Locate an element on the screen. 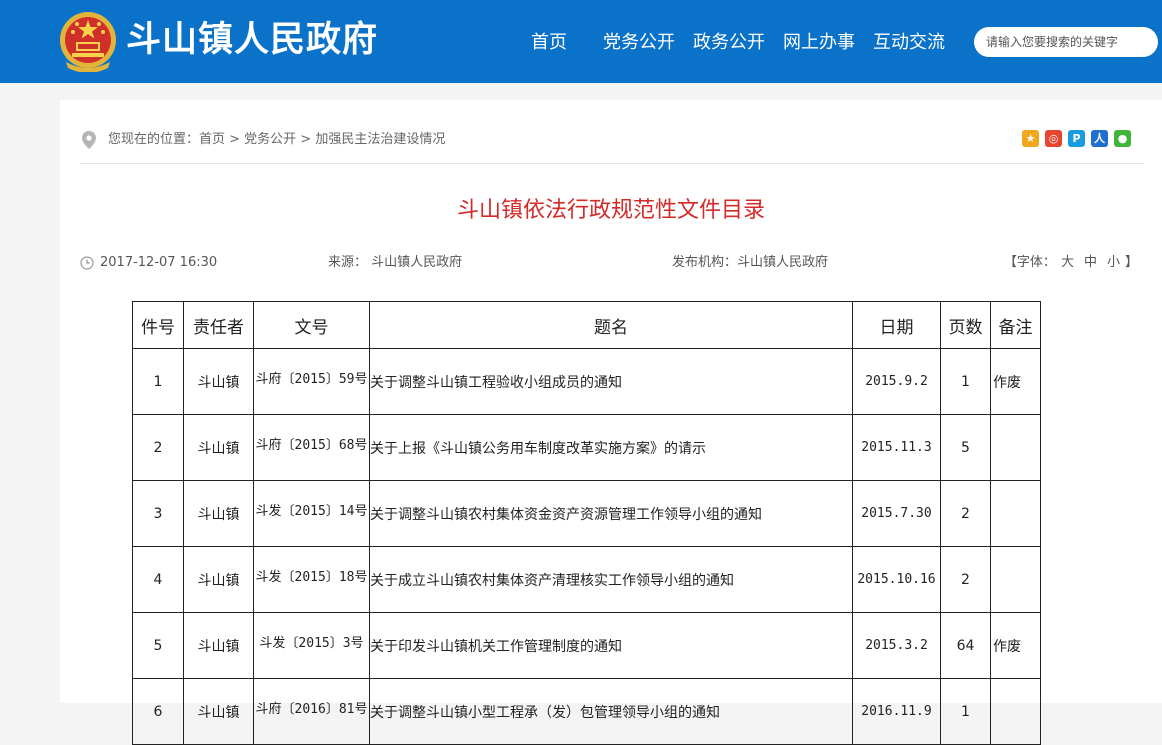  article-source: 来源： 斗山镇人民政府 is located at coordinates (395, 262).